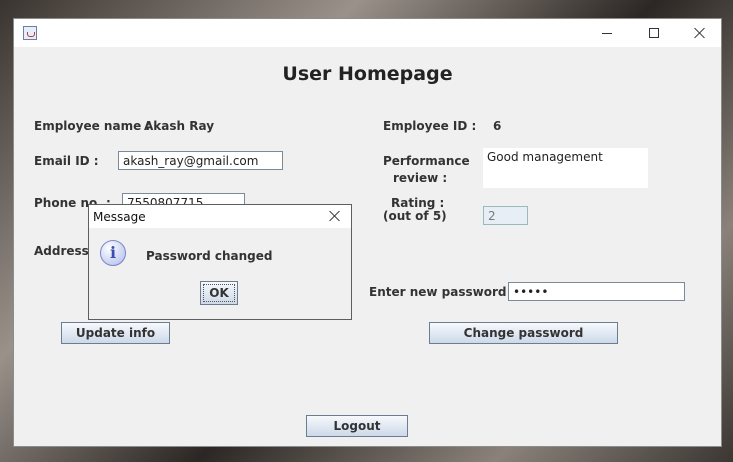 This screenshot has width=733, height=462. Describe the element at coordinates (30, 33) in the screenshot. I see `java-cup-icon` at that location.